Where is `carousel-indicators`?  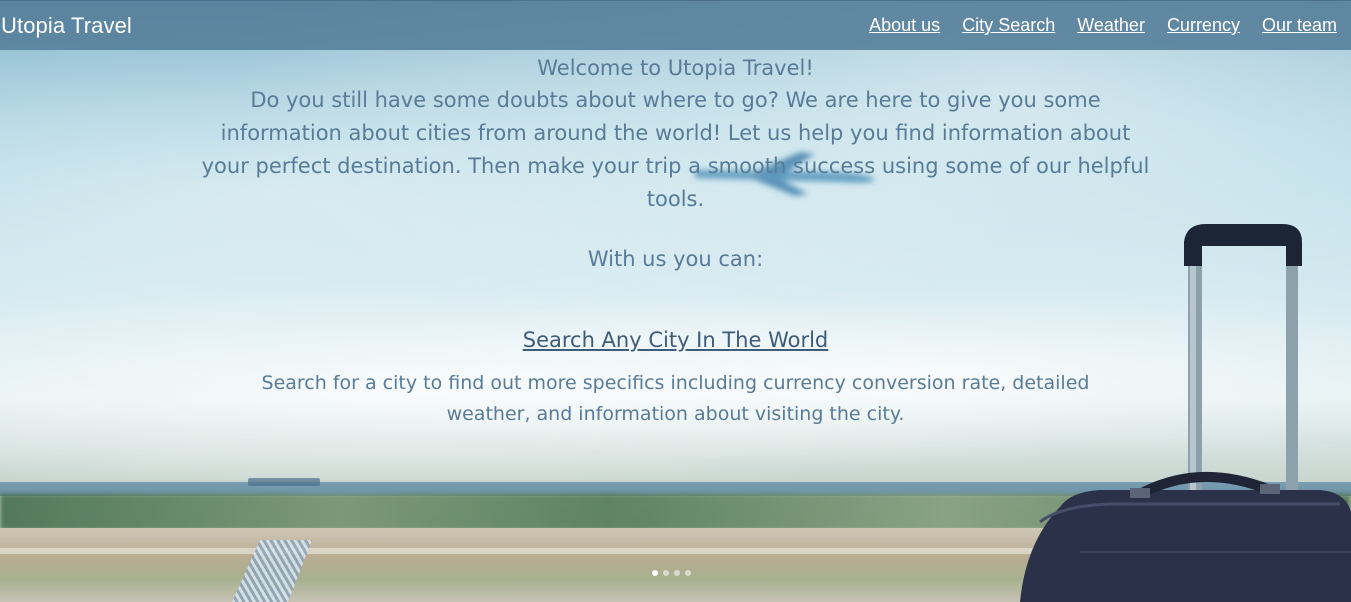
carousel-indicators is located at coordinates (671, 573).